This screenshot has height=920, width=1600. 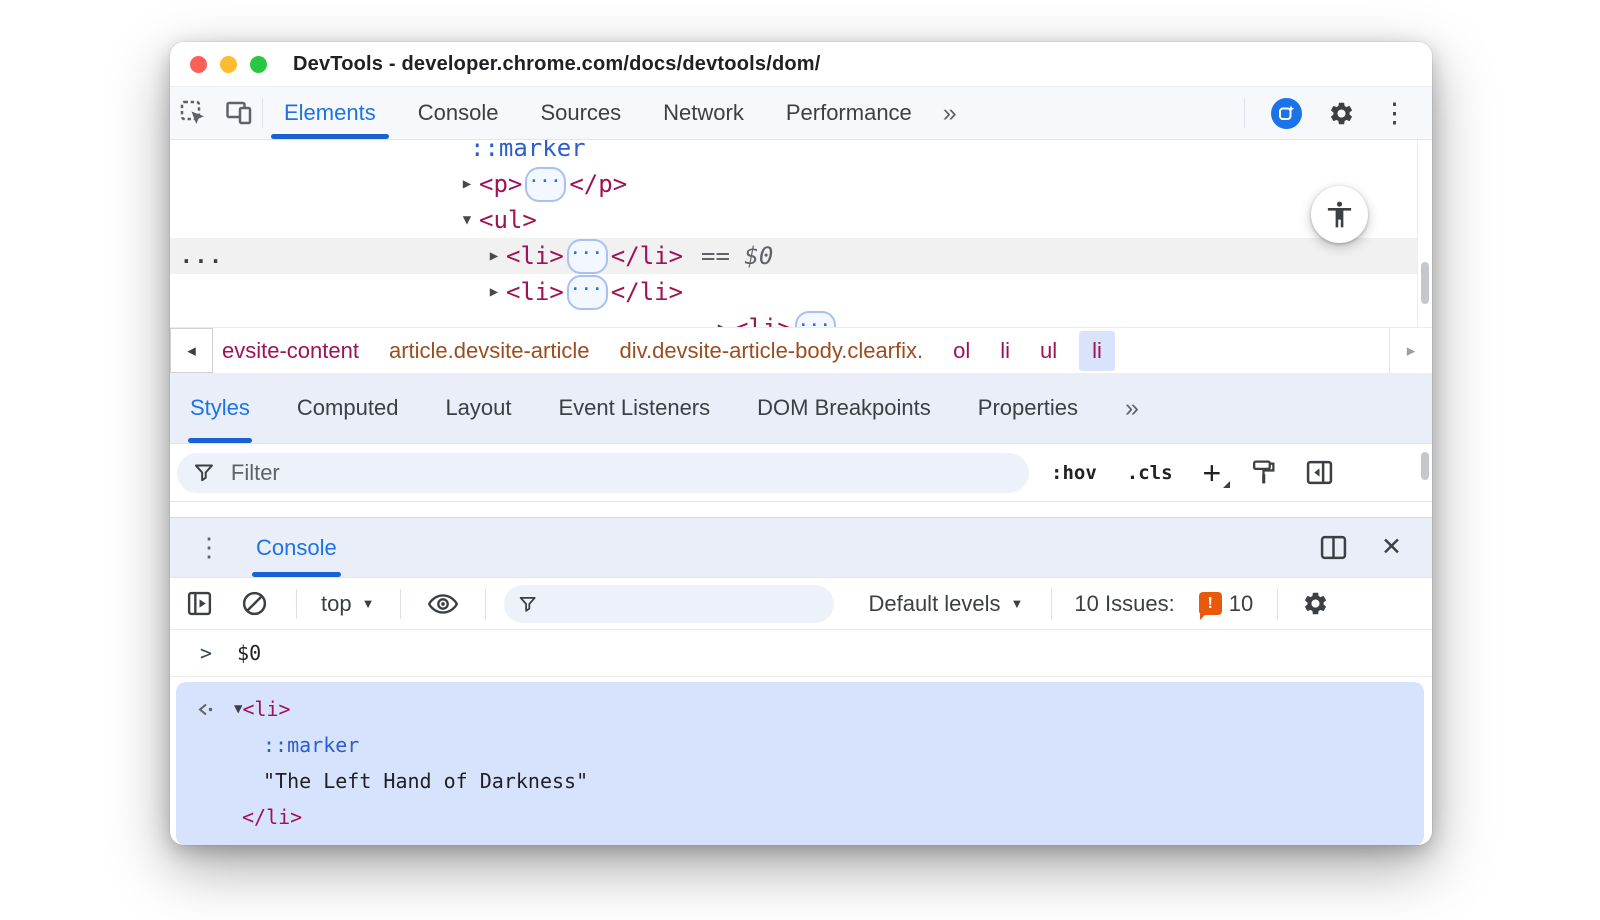 What do you see at coordinates (1341, 113) in the screenshot?
I see `settings-button` at bounding box center [1341, 113].